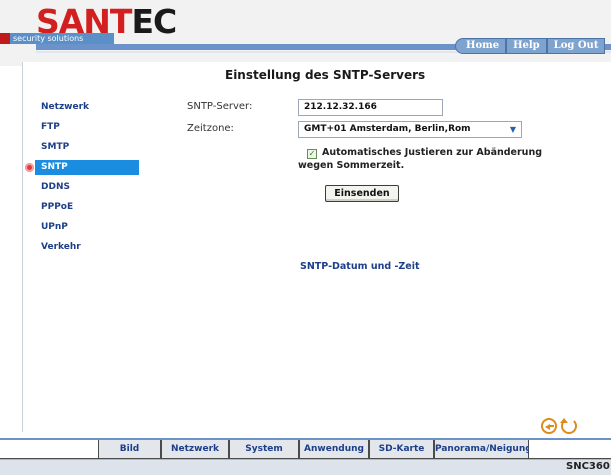 The width and height of the screenshot is (611, 475). Describe the element at coordinates (568, 426) in the screenshot. I see `refresh-icon` at that location.